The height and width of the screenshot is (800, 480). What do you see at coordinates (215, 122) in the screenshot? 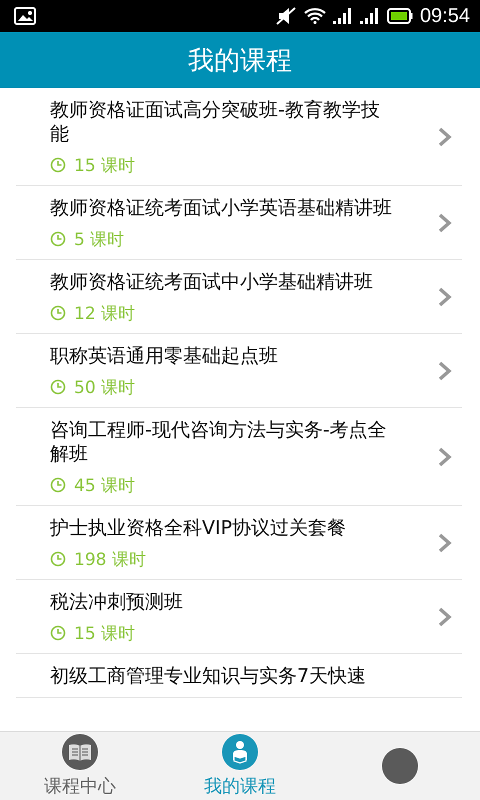
I see `course-title: 教师资格证面试高分突破班-教育教学技能` at bounding box center [215, 122].